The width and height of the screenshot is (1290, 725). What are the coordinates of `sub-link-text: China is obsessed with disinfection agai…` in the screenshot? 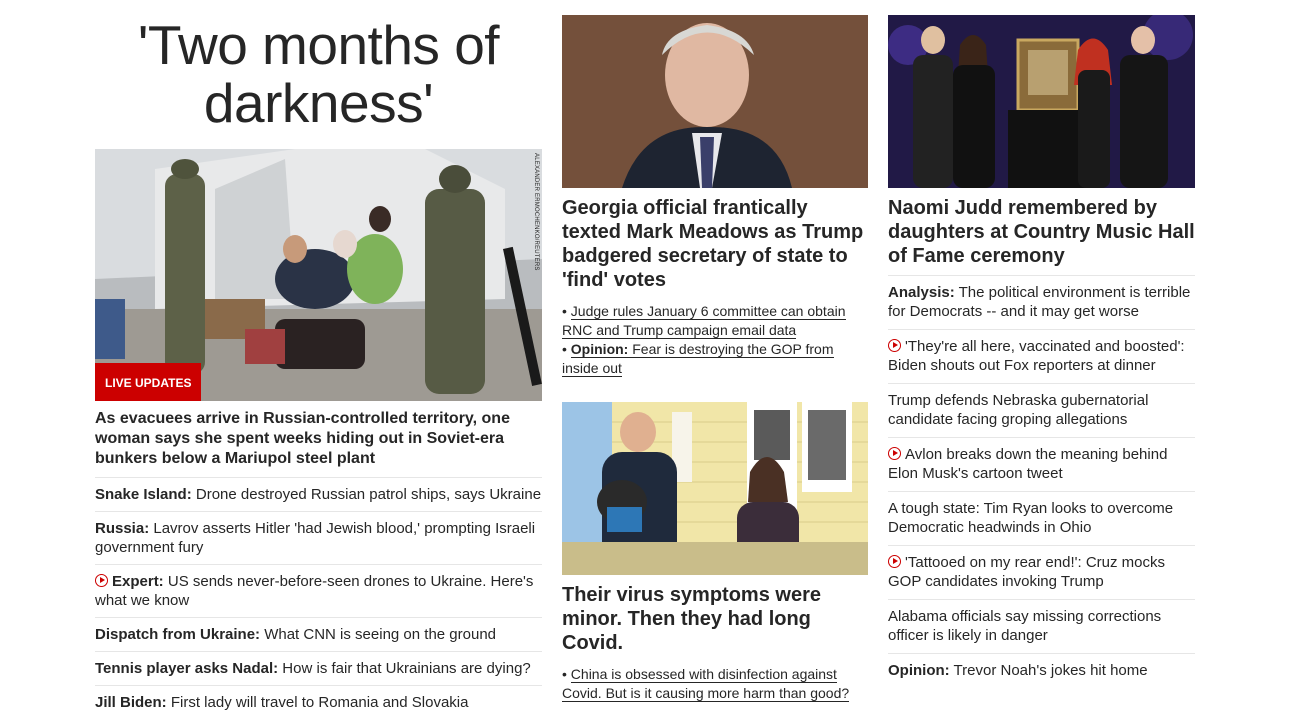 It's located at (706, 684).